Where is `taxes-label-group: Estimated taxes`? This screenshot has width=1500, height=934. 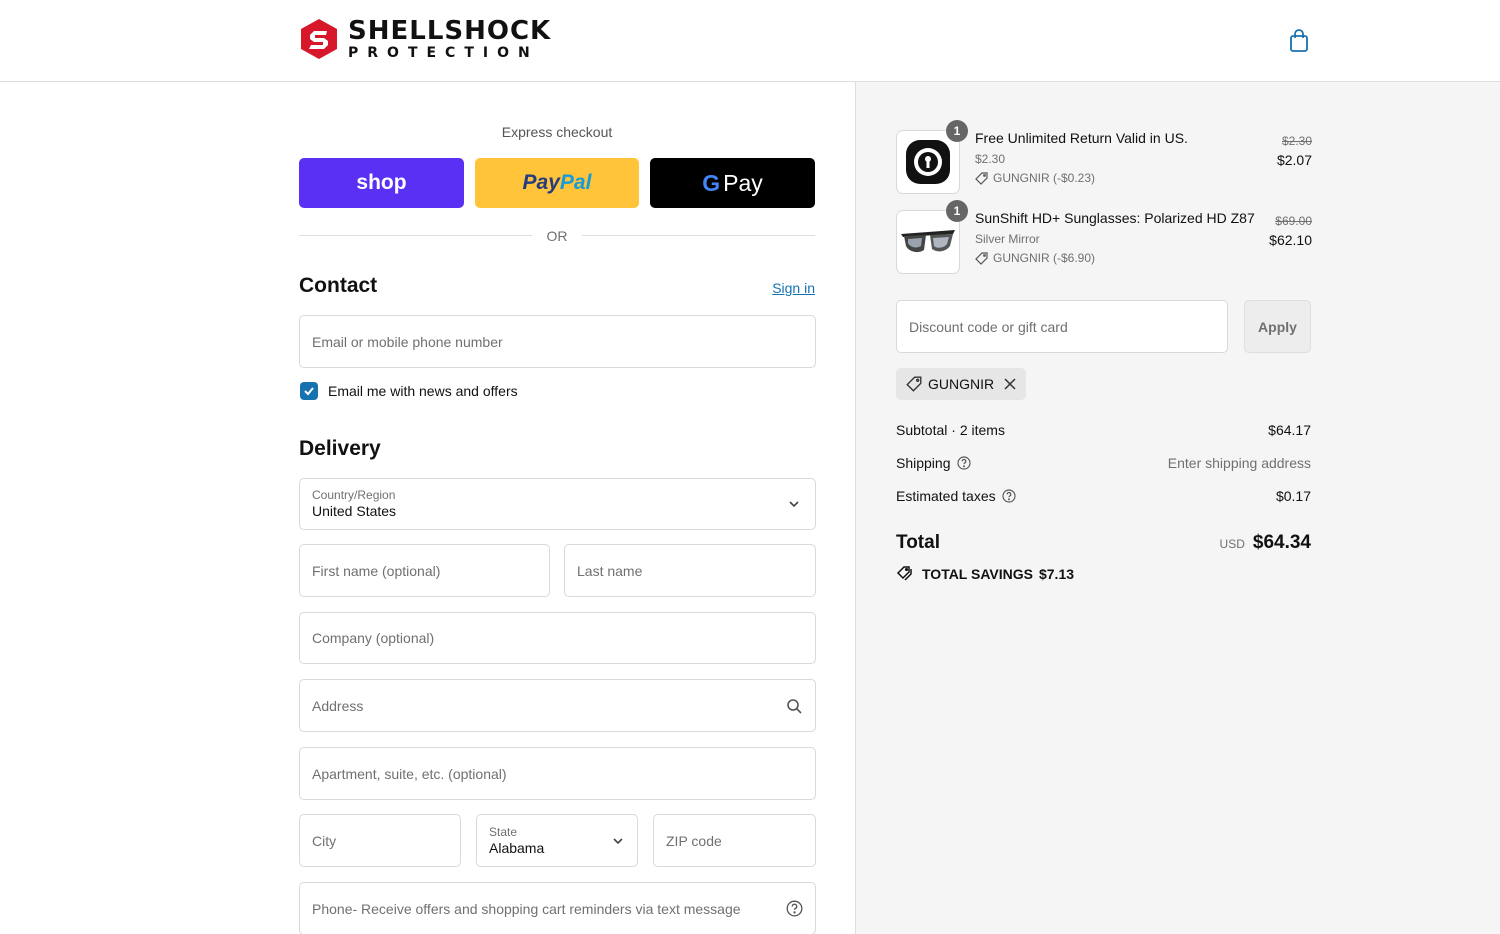
taxes-label-group: Estimated taxes is located at coordinates (956, 496).